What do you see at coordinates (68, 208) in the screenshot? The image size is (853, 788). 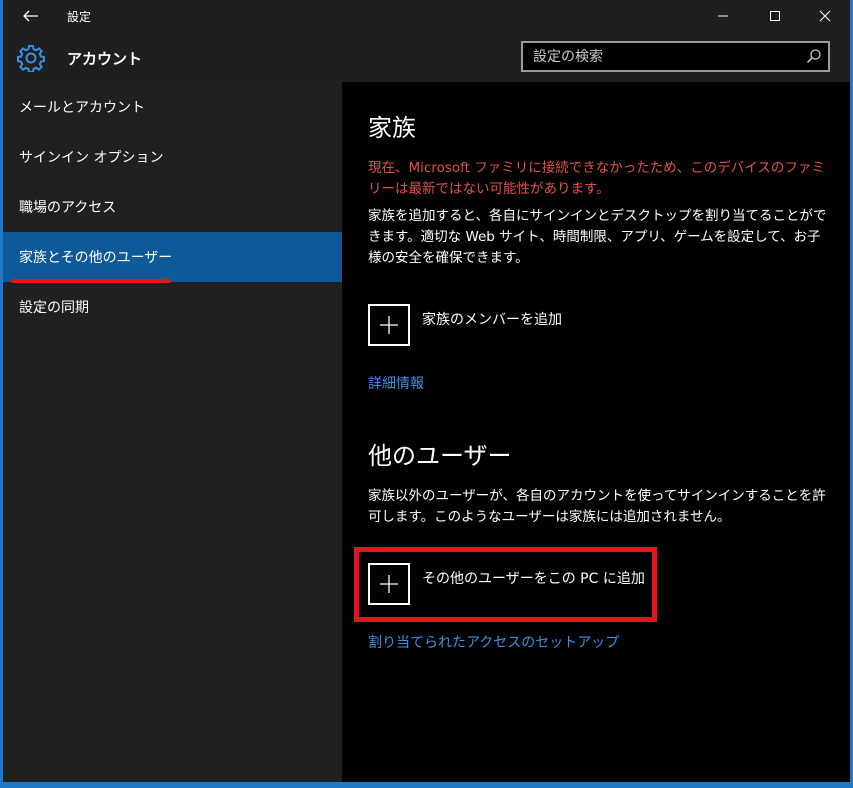 I see `sidebar-item-label: 職場のアクセス` at bounding box center [68, 208].